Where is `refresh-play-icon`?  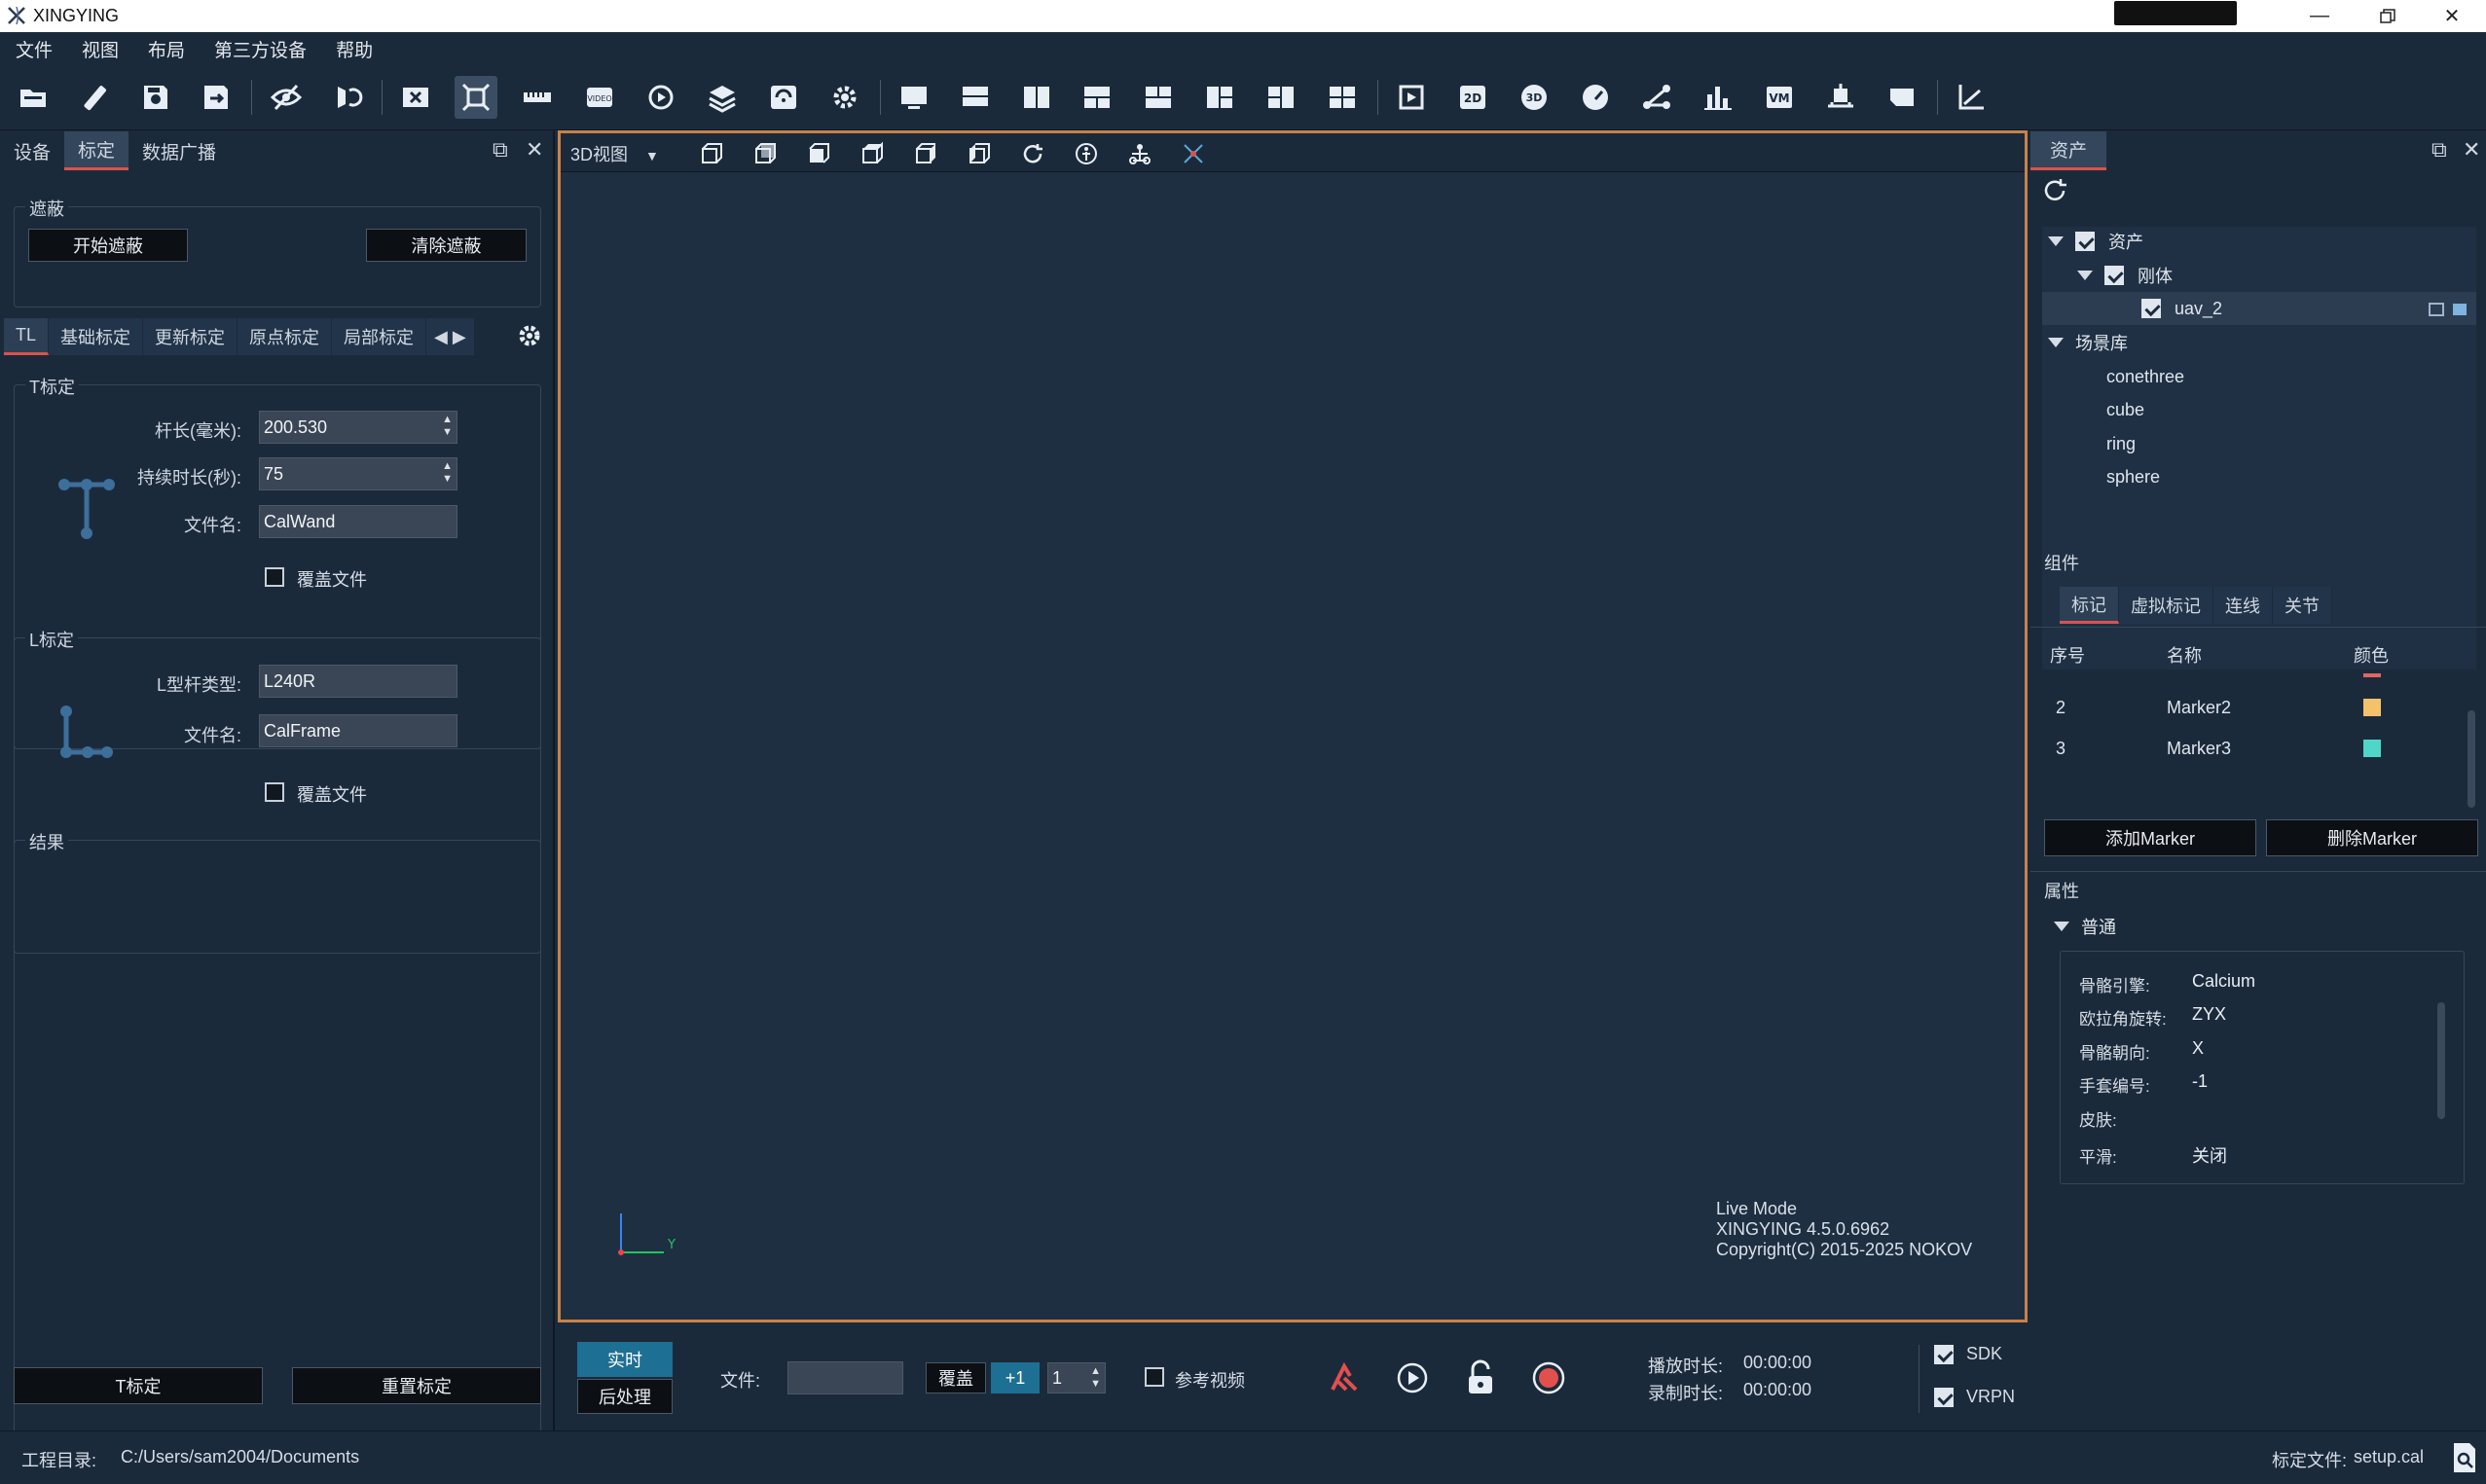 refresh-play-icon is located at coordinates (661, 97).